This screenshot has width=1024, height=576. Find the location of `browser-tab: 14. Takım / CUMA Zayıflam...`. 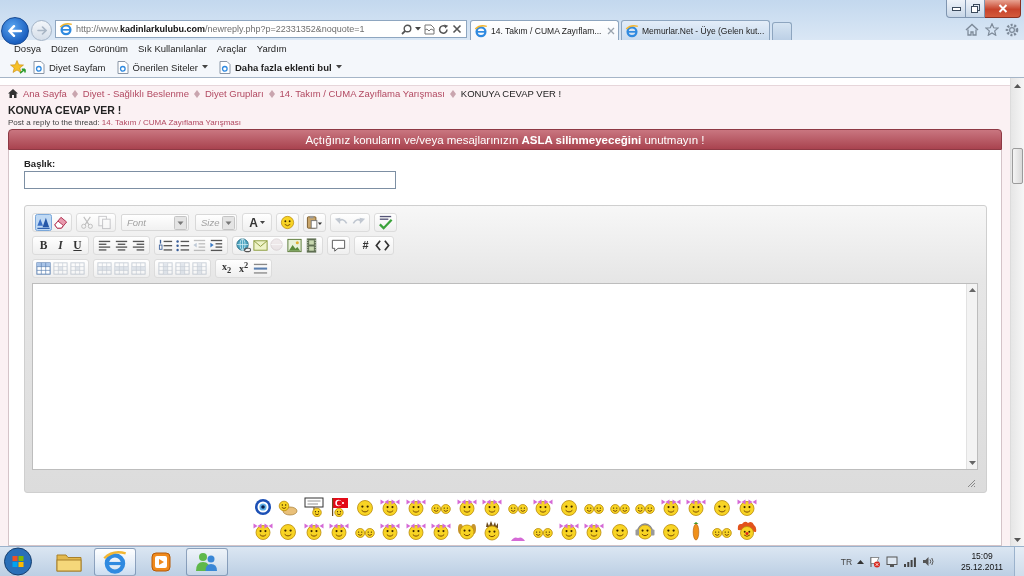

browser-tab: 14. Takım / CUMA Zayıflam... is located at coordinates (544, 30).